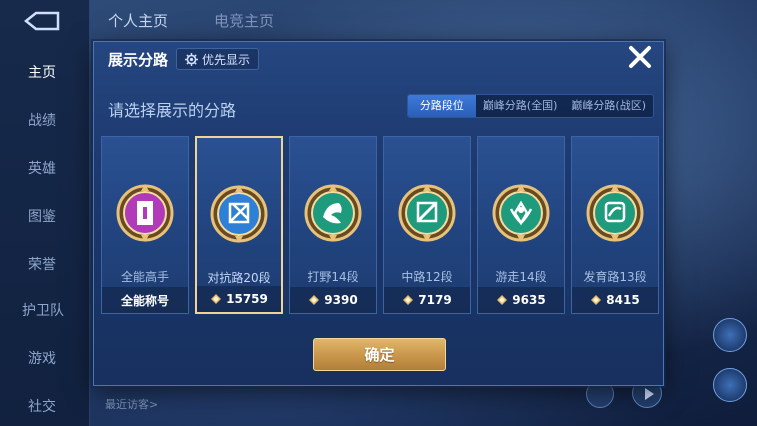 The image size is (757, 426). I want to click on back-arrow-icon, so click(41, 21).